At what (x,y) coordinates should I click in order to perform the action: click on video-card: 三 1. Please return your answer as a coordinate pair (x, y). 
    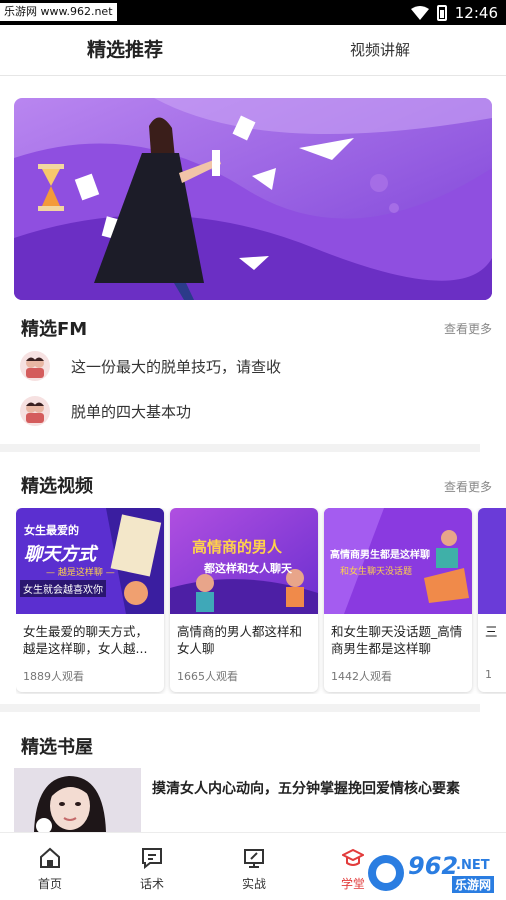
    Looking at the image, I should click on (492, 600).